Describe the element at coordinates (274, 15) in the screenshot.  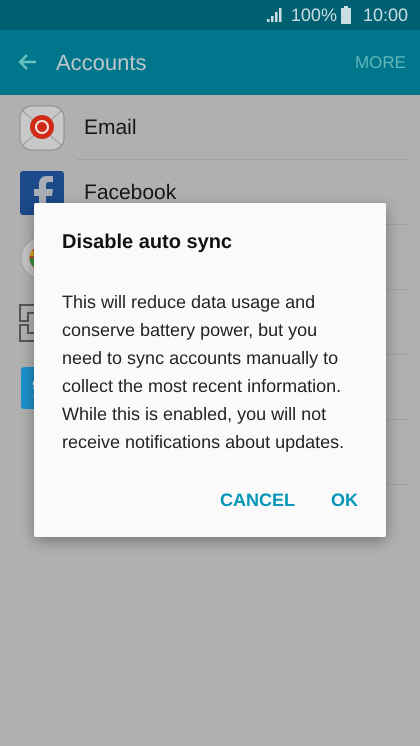
I see `signal-icon` at that location.